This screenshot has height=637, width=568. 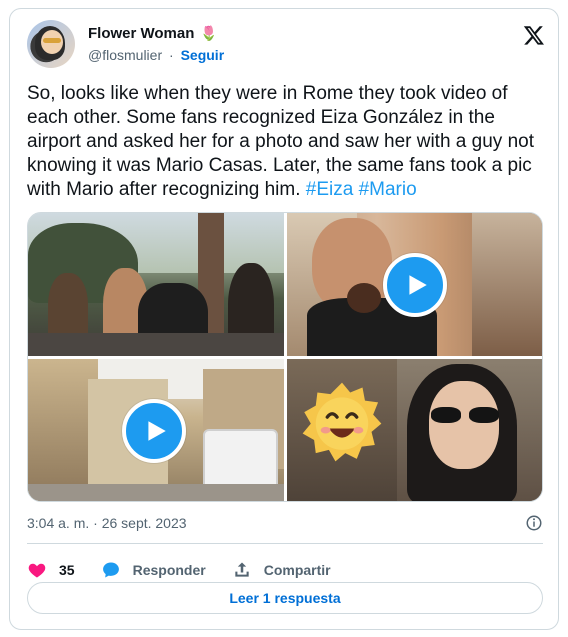 I want to click on reply-button: Responder, so click(x=153, y=570).